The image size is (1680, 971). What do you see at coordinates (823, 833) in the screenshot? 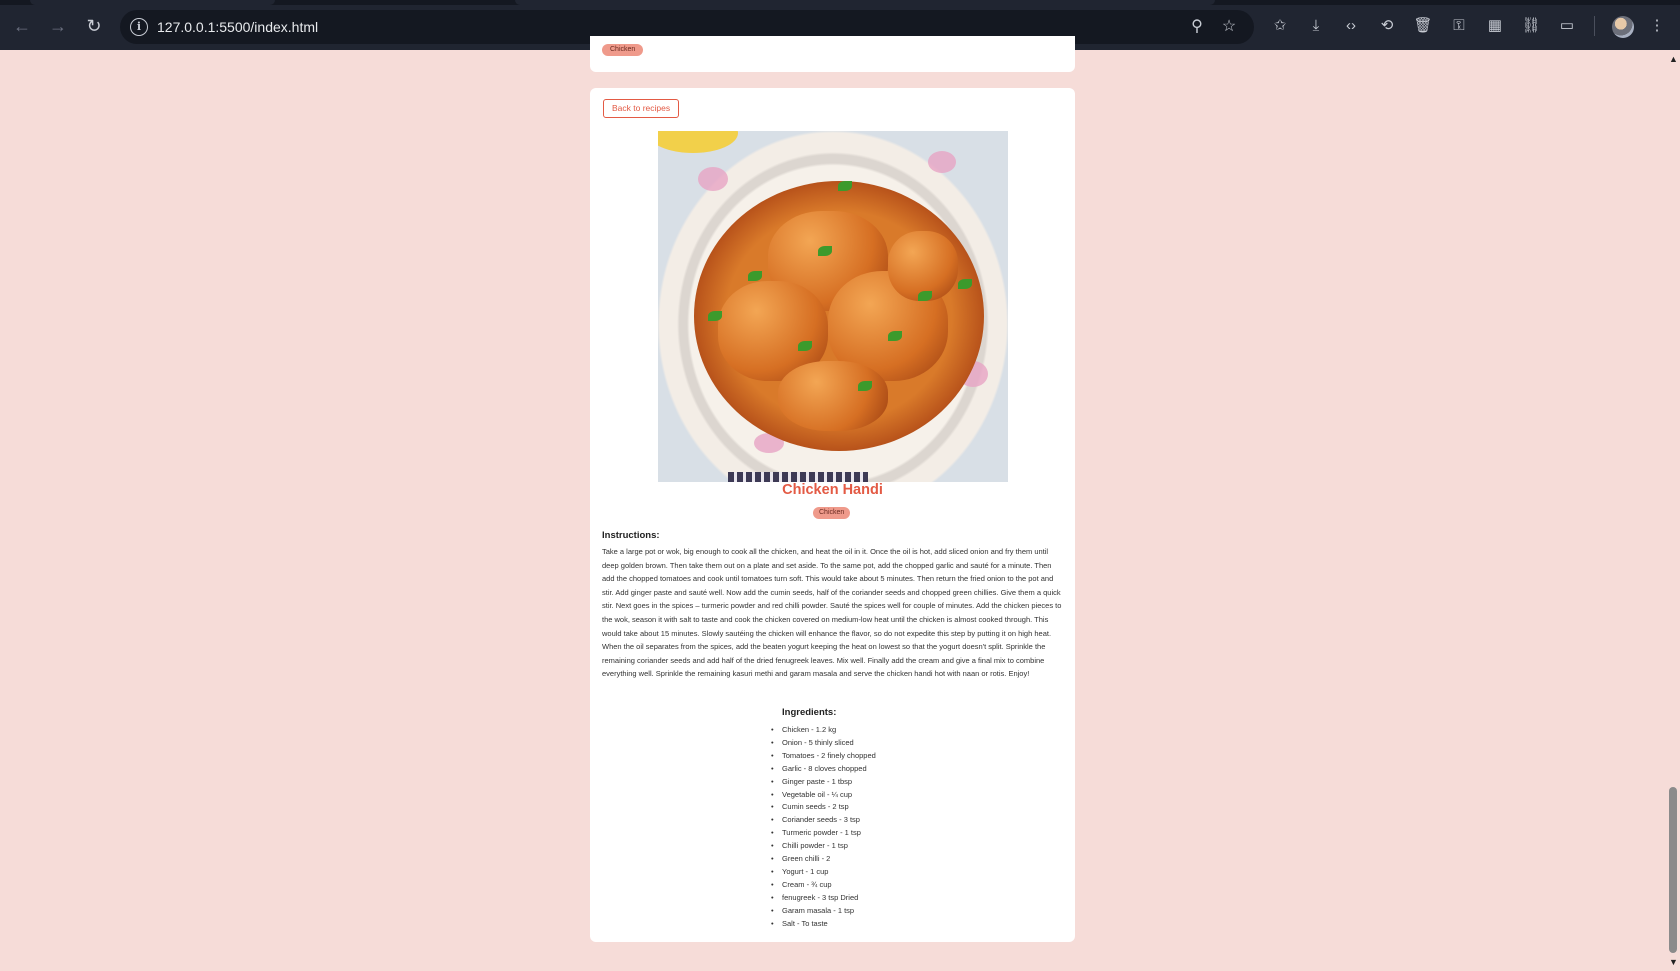
I see `ingredient-item: Turmeric powder - 1 tsp` at bounding box center [823, 833].